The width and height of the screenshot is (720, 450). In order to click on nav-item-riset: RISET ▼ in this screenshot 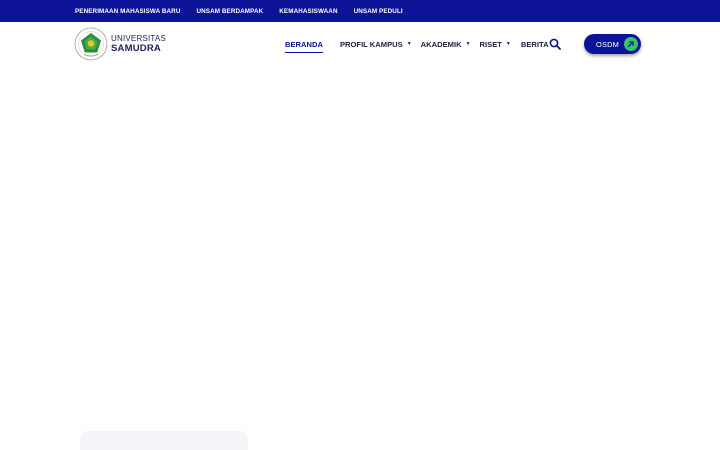, I will do `click(495, 44)`.